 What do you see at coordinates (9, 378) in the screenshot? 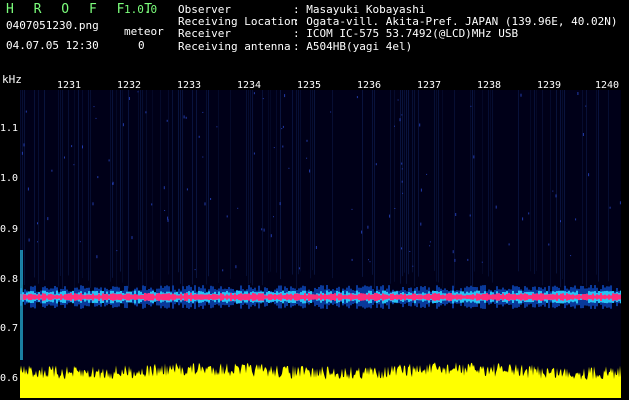
I see `y-tick-label: 0.6` at bounding box center [9, 378].